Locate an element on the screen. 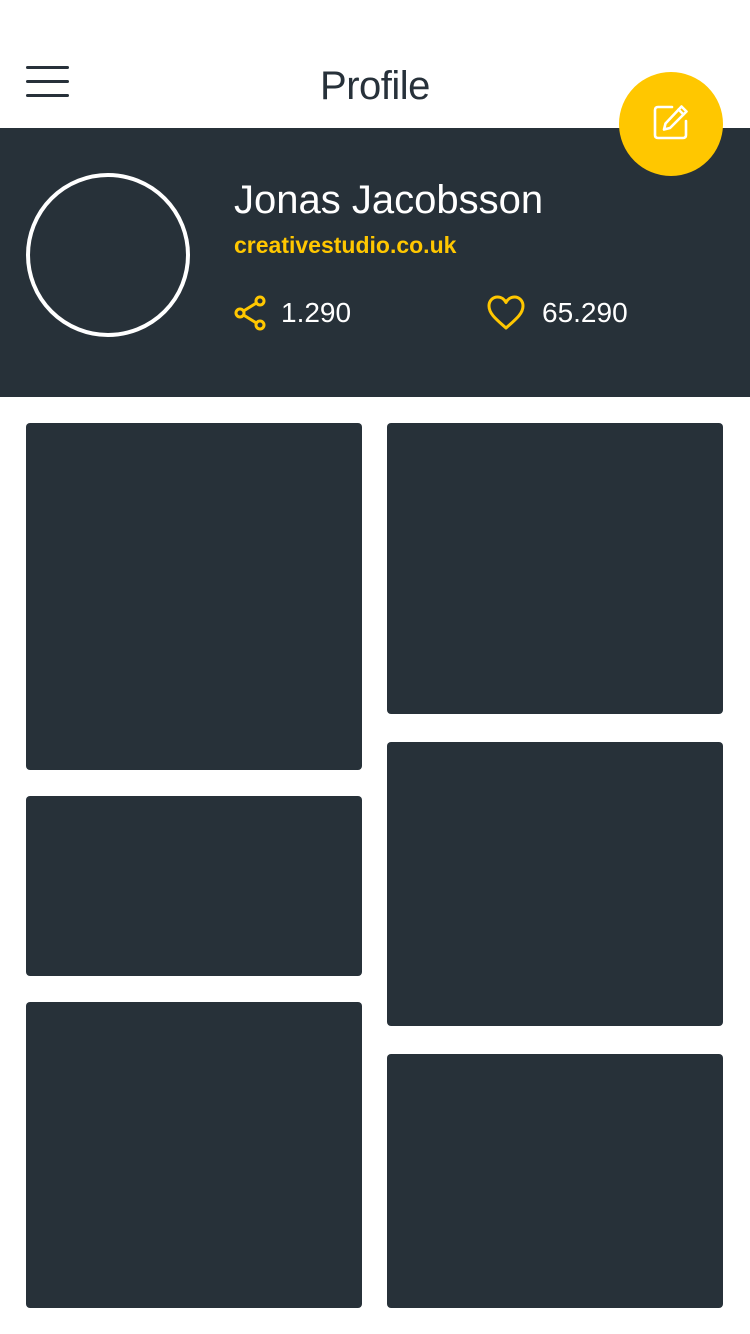 This screenshot has width=750, height=1334. edit-icon is located at coordinates (671, 124).